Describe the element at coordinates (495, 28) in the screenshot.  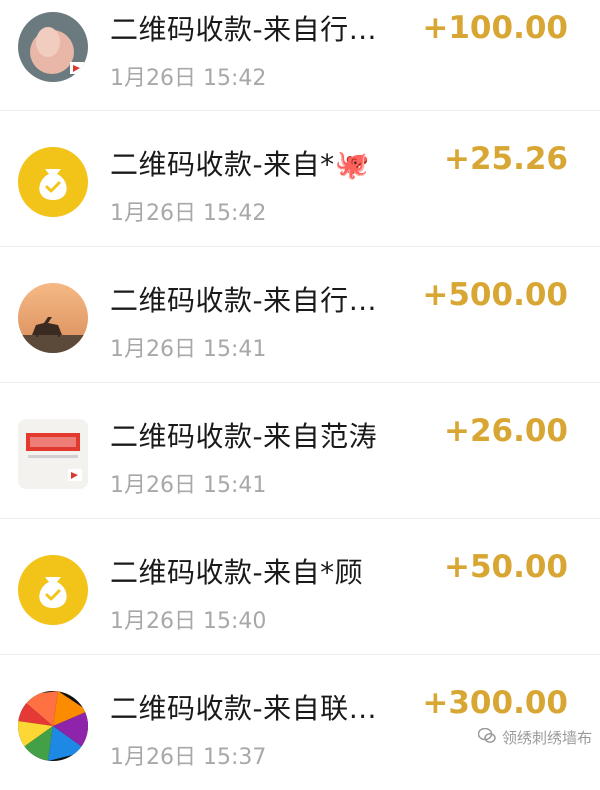
I see `transaction-amount: +100.00` at that location.